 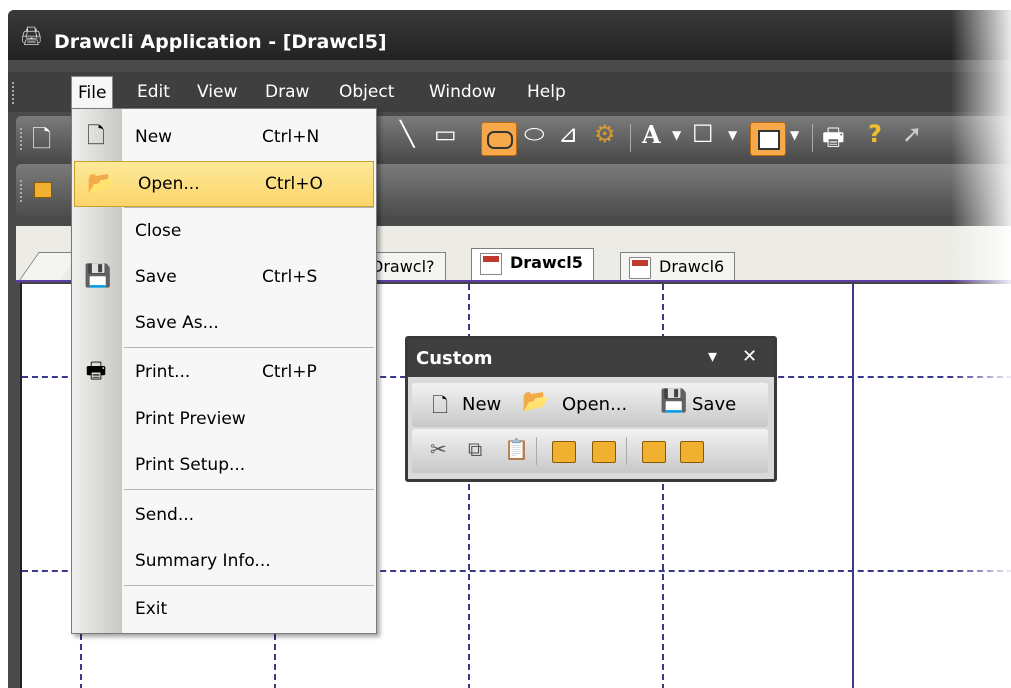 What do you see at coordinates (366, 92) in the screenshot?
I see `menu-object: Object` at bounding box center [366, 92].